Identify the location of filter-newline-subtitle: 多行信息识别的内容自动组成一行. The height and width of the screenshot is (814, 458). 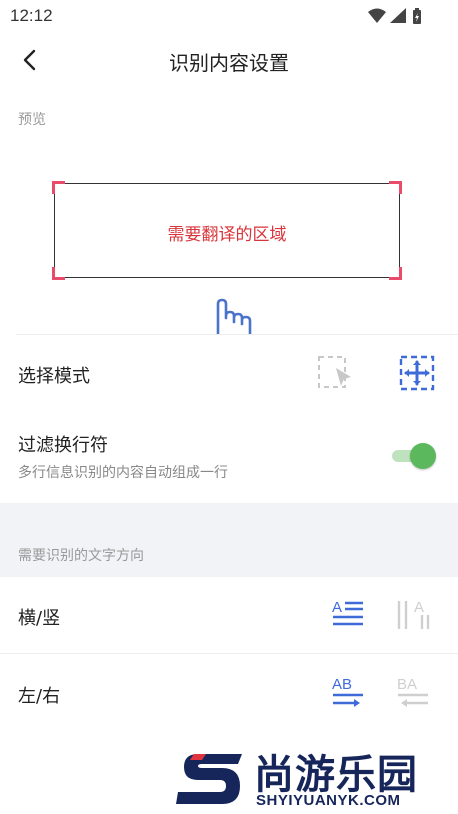
(123, 473).